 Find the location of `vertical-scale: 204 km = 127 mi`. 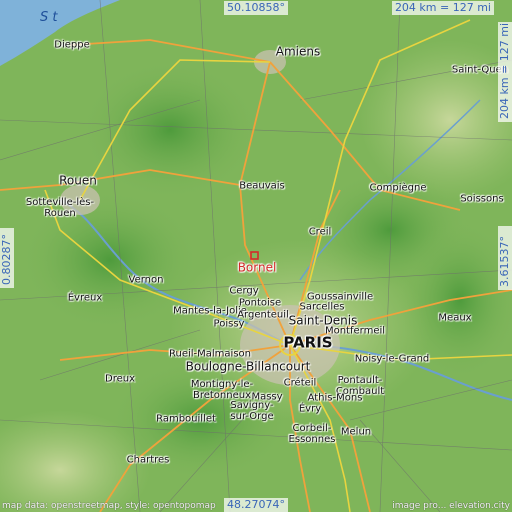

vertical-scale: 204 km = 127 mi is located at coordinates (505, 72).